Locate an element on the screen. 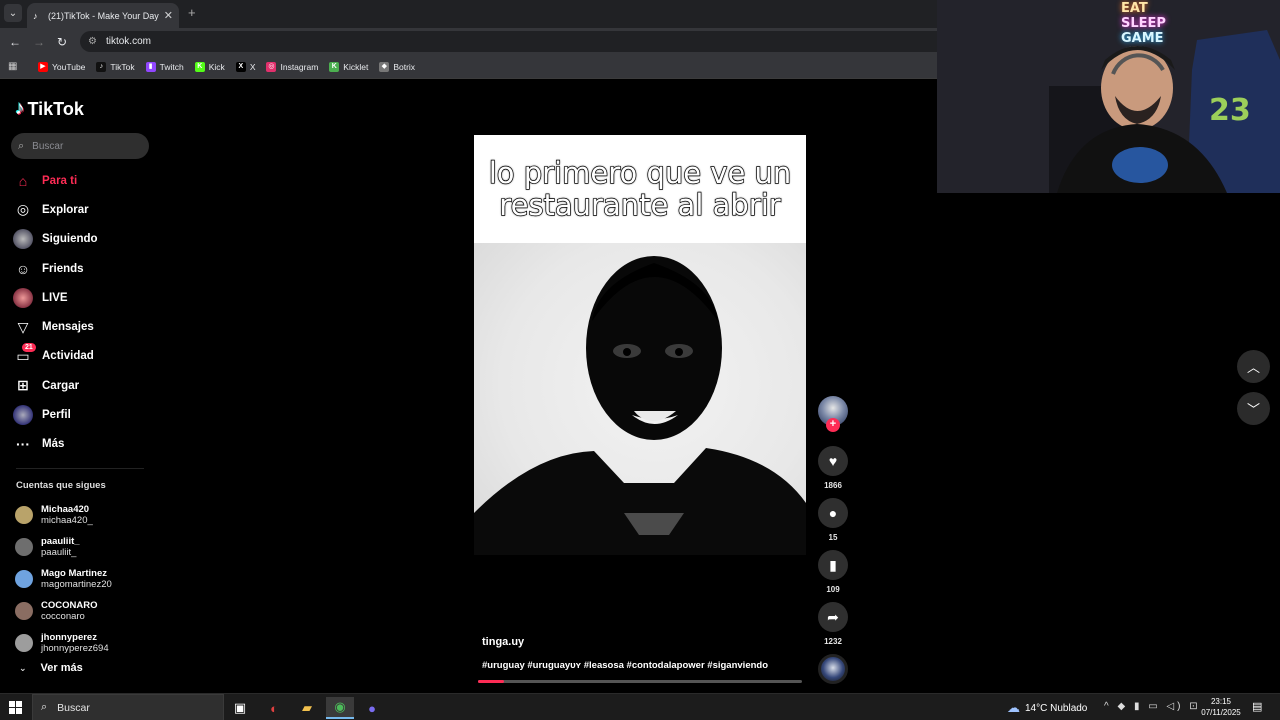 This screenshot has height=720, width=1280. comment-button: ● 15 is located at coordinates (833, 520).